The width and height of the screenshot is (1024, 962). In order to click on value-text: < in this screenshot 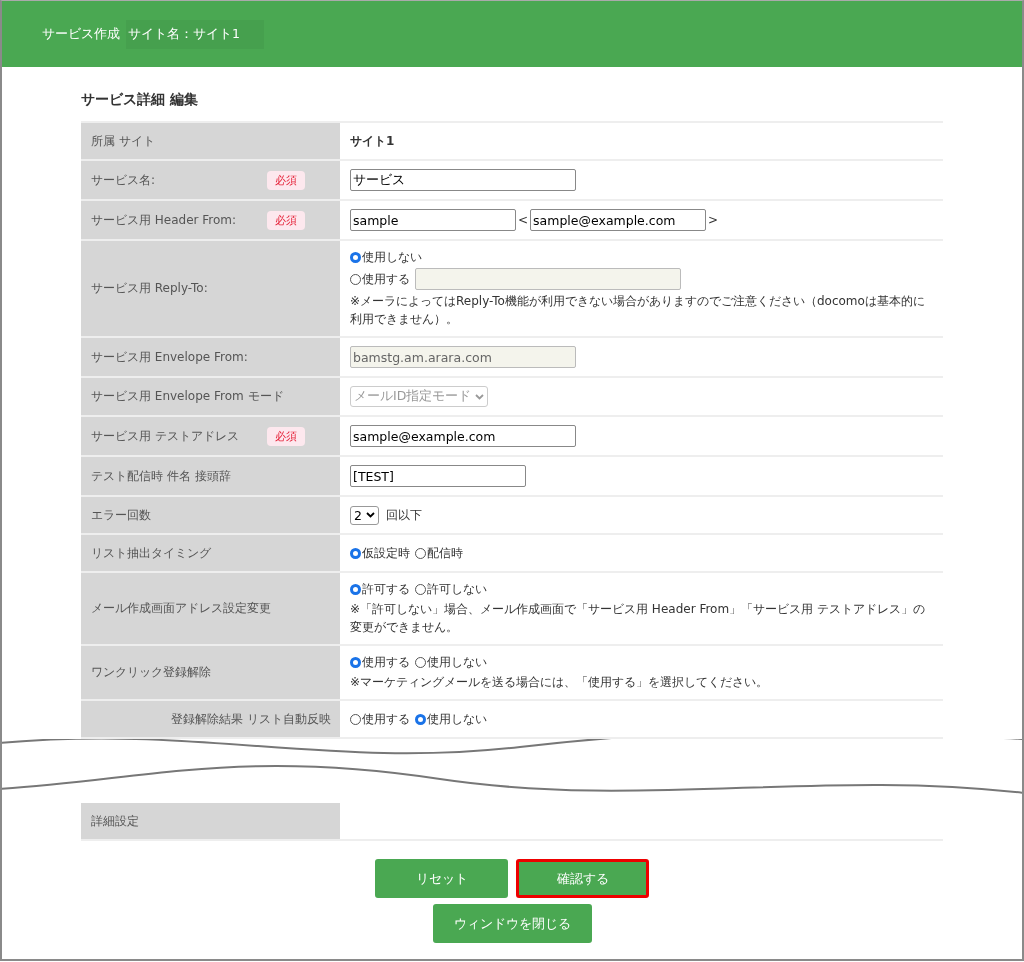, I will do `click(523, 220)`.